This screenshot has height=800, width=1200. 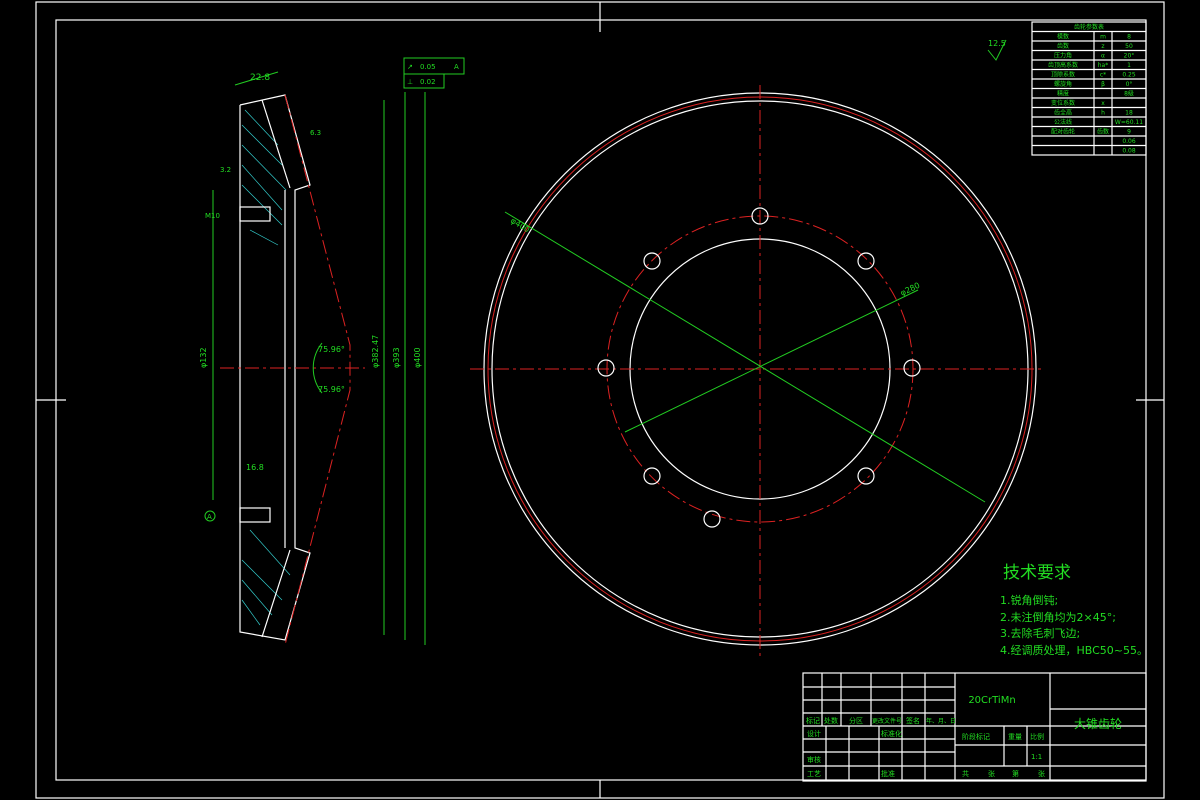 I want to click on row-label: 审核, so click(x=814, y=759).